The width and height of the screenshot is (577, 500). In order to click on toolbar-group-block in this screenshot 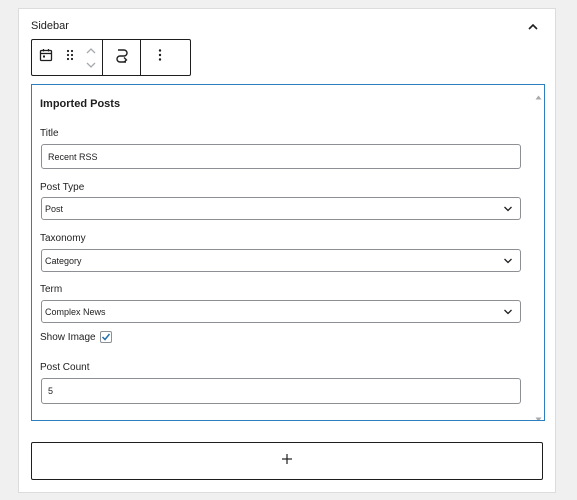, I will do `click(67, 57)`.